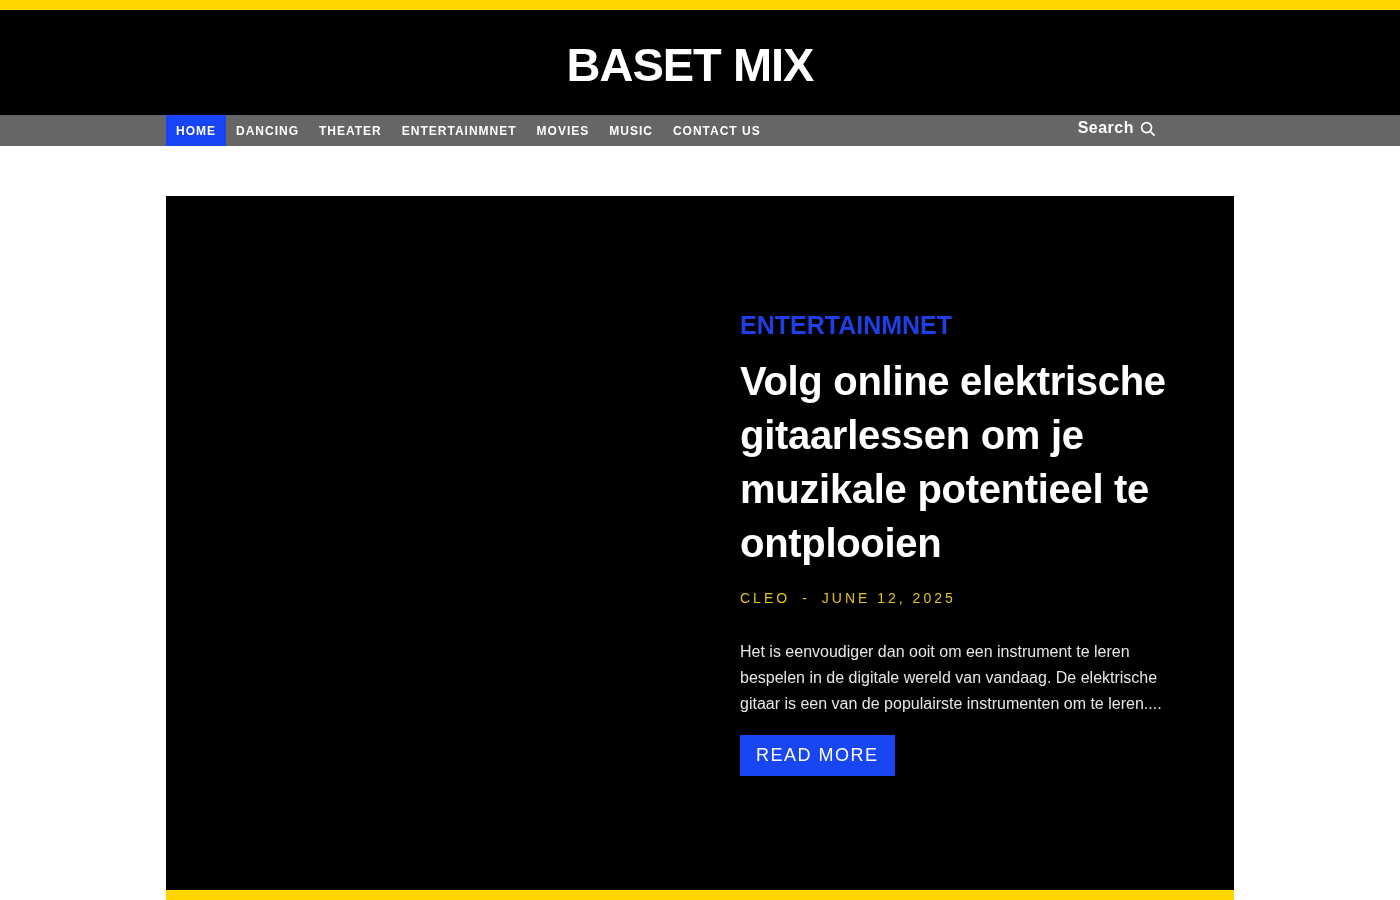  What do you see at coordinates (459, 130) in the screenshot?
I see `nav-tab: ENTERTAINMNET` at bounding box center [459, 130].